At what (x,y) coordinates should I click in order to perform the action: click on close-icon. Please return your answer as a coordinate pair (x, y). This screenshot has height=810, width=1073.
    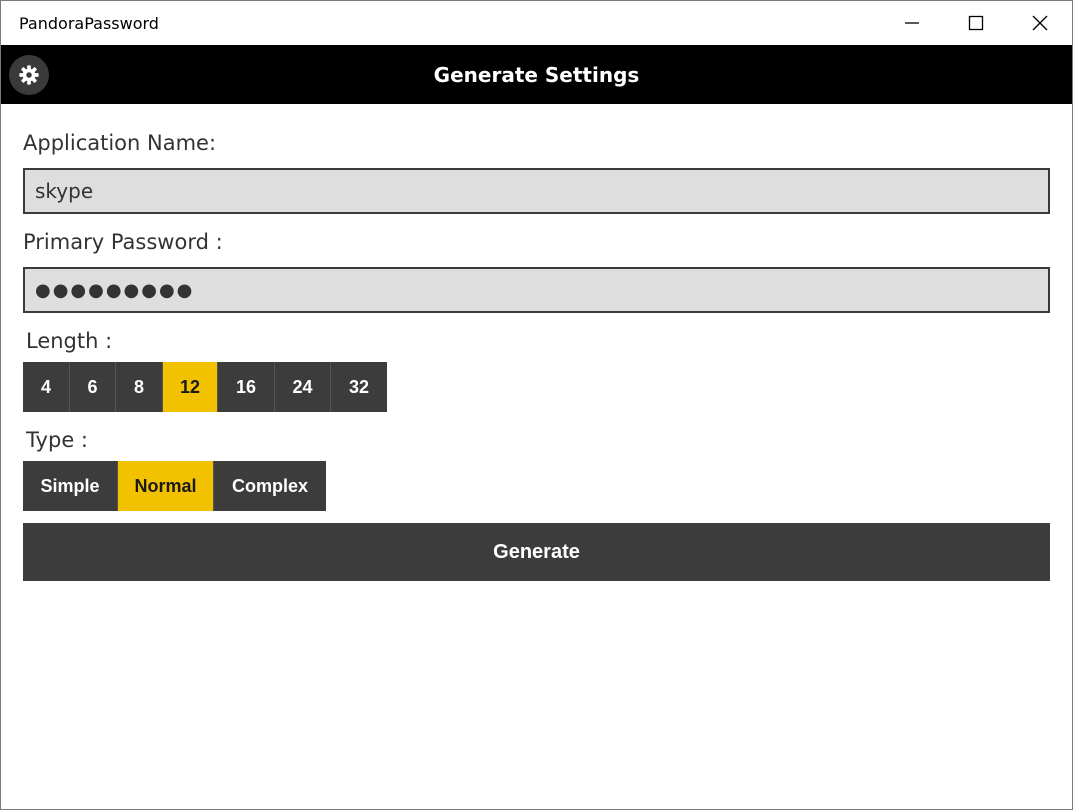
    Looking at the image, I should click on (1040, 23).